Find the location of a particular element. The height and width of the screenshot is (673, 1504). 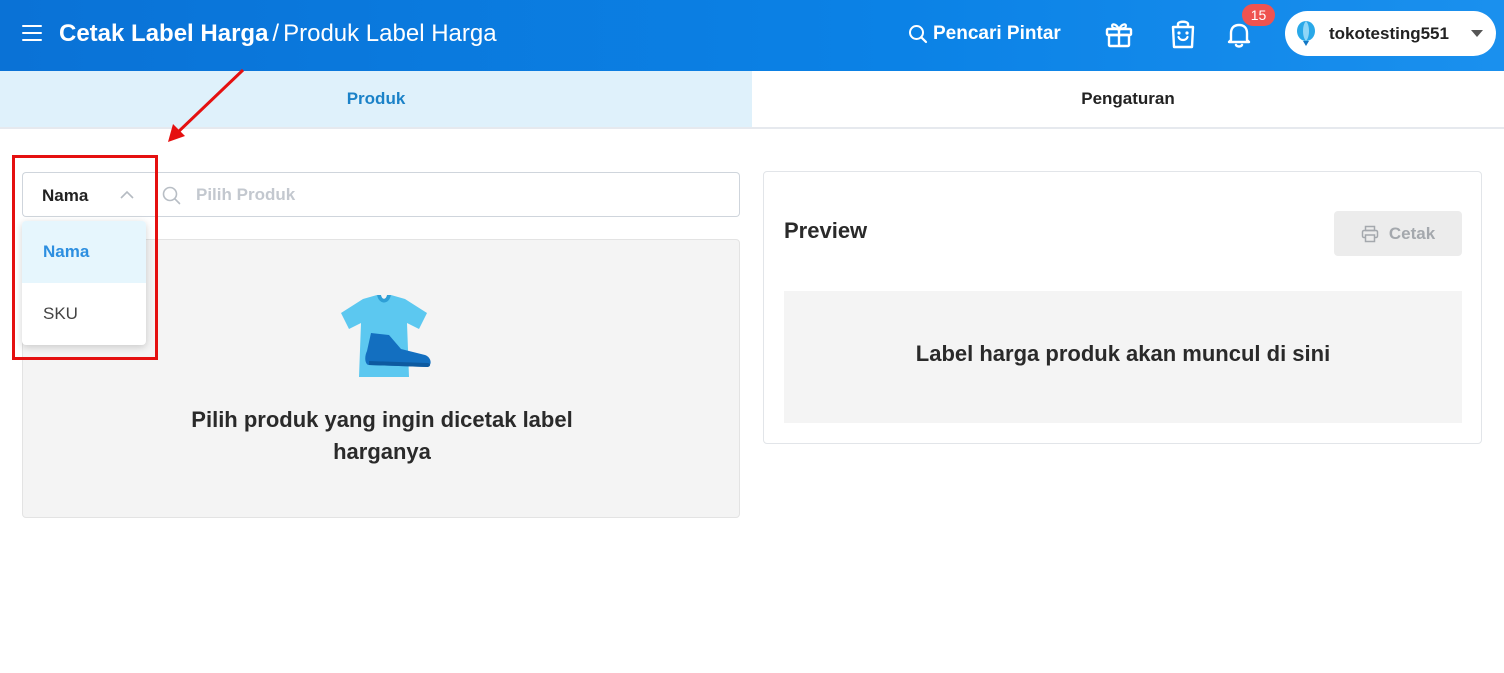

preview-title: Preview is located at coordinates (826, 230).